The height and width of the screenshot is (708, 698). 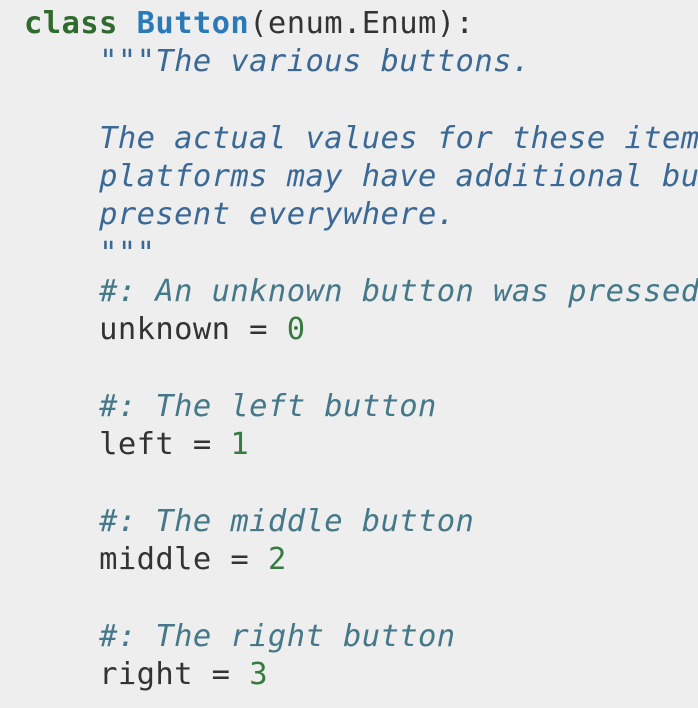 I want to click on member-value: 0, so click(x=296, y=330).